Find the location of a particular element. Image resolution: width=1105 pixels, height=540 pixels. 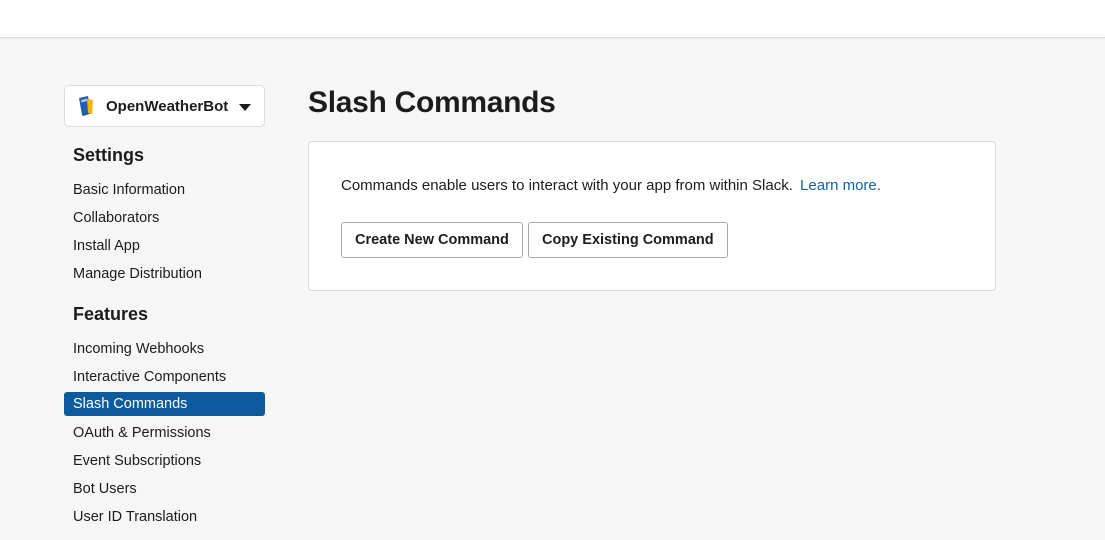

sidebar-item-basic-information: Basic Information is located at coordinates (164, 190).